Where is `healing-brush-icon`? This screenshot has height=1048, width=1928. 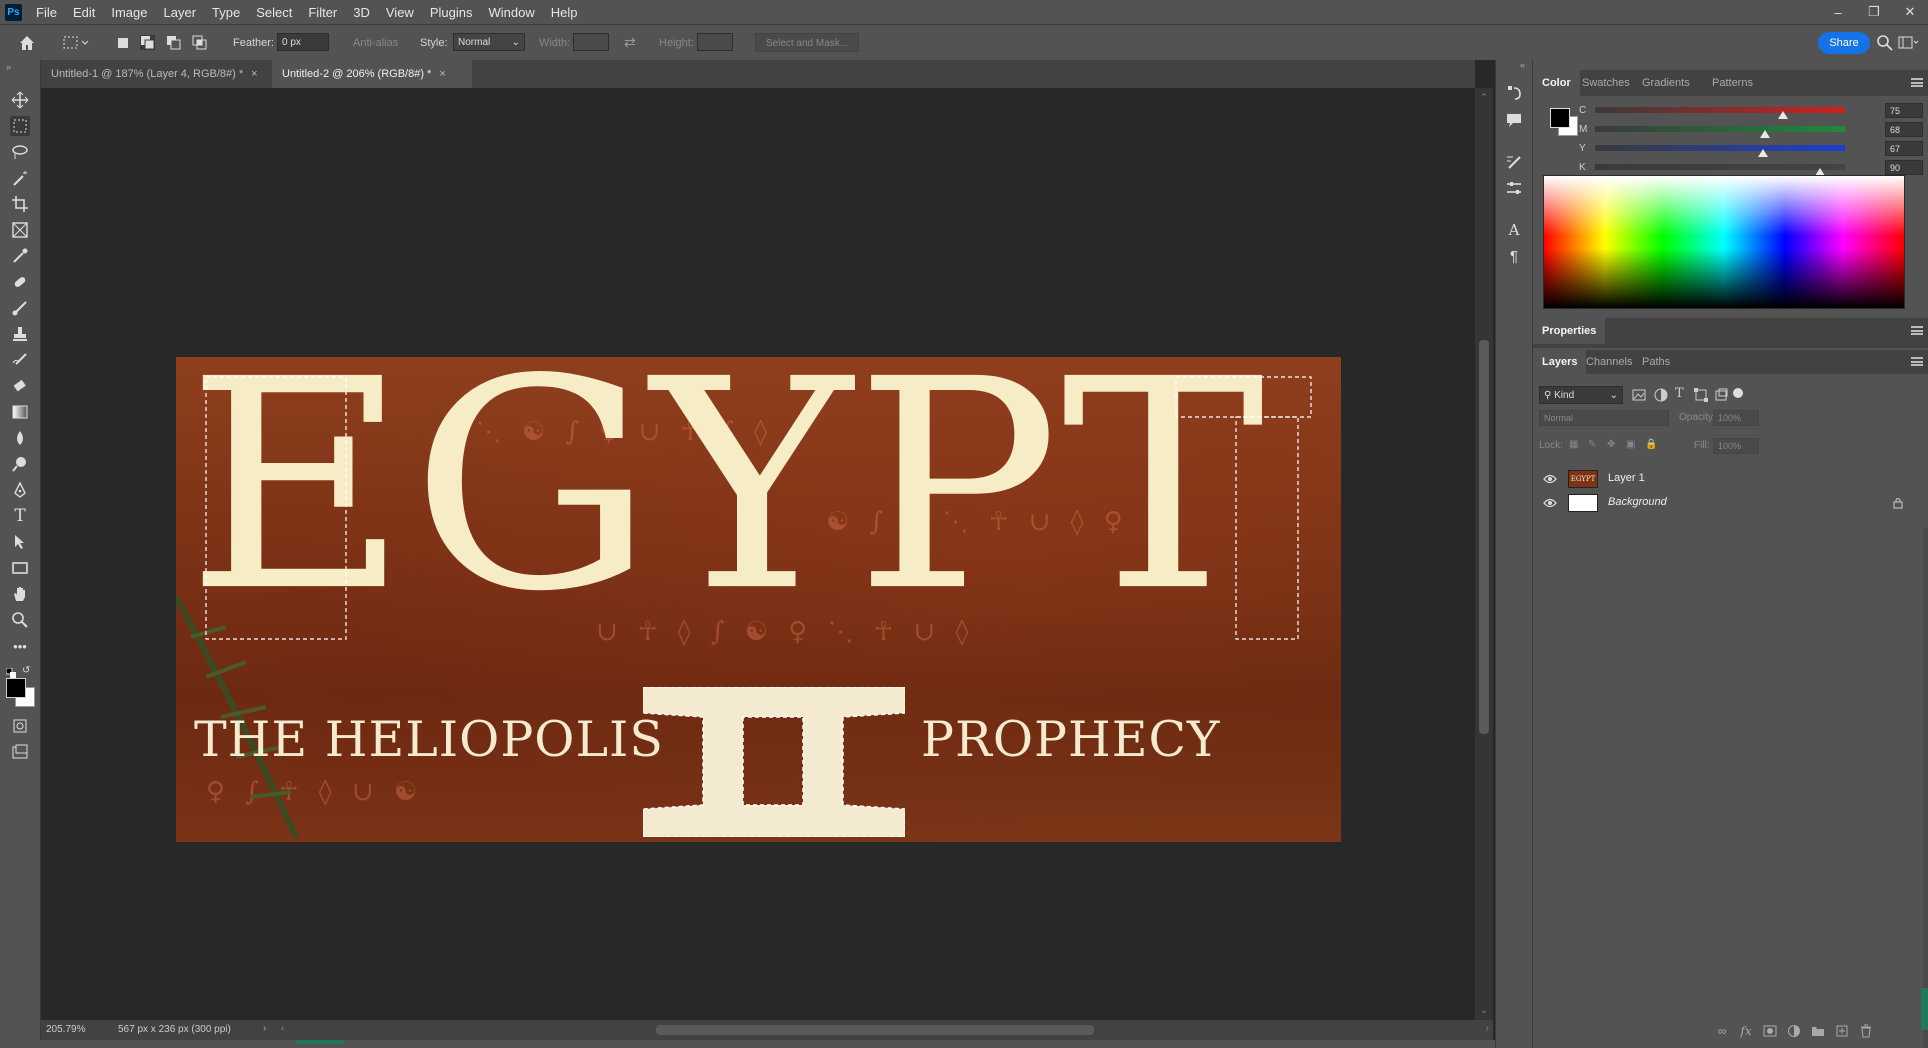 healing-brush-icon is located at coordinates (20, 282).